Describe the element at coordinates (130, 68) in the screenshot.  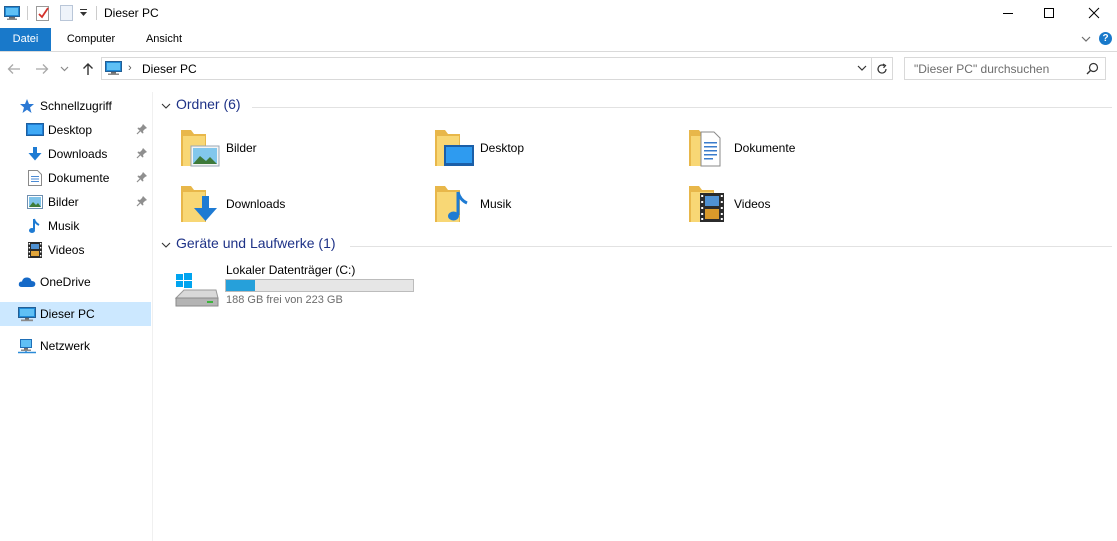
I see `breadcrumb-chevron-icon: ›` at that location.